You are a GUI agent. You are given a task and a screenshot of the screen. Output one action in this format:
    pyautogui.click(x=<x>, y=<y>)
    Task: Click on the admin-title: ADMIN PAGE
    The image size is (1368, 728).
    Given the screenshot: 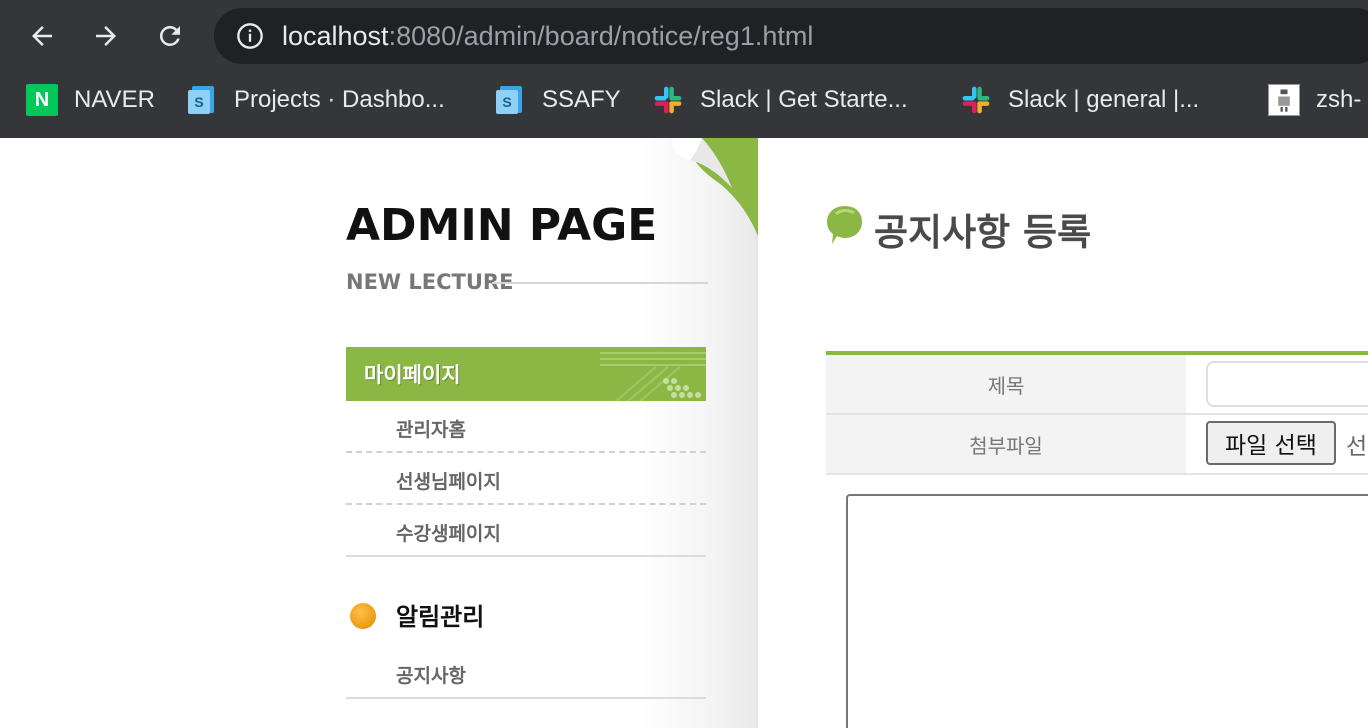 What is the action you would take?
    pyautogui.click(x=502, y=225)
    